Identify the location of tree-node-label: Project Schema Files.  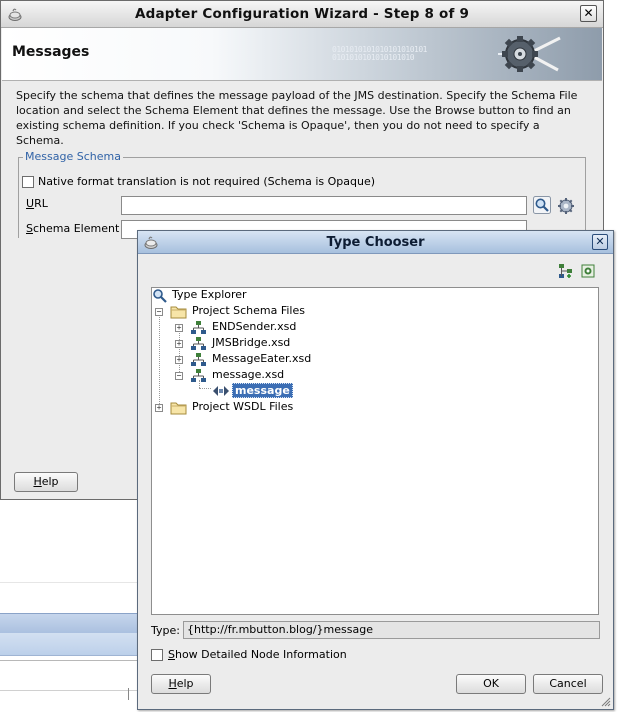
(248, 310).